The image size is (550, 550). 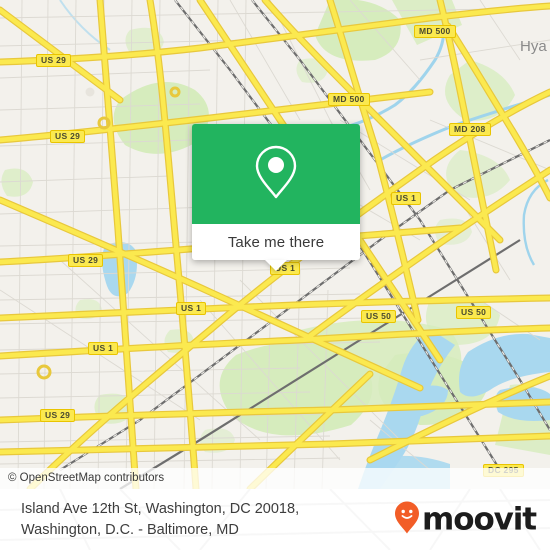 I want to click on destination-popup-card: Take me there, so click(x=276, y=197).